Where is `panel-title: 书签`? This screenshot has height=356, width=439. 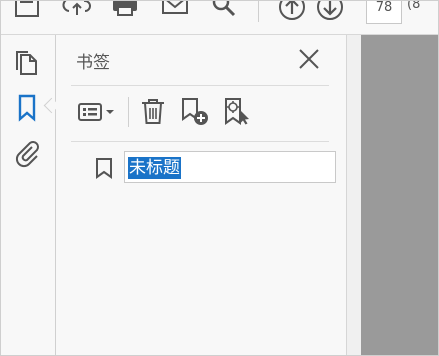 panel-title: 书签 is located at coordinates (93, 63).